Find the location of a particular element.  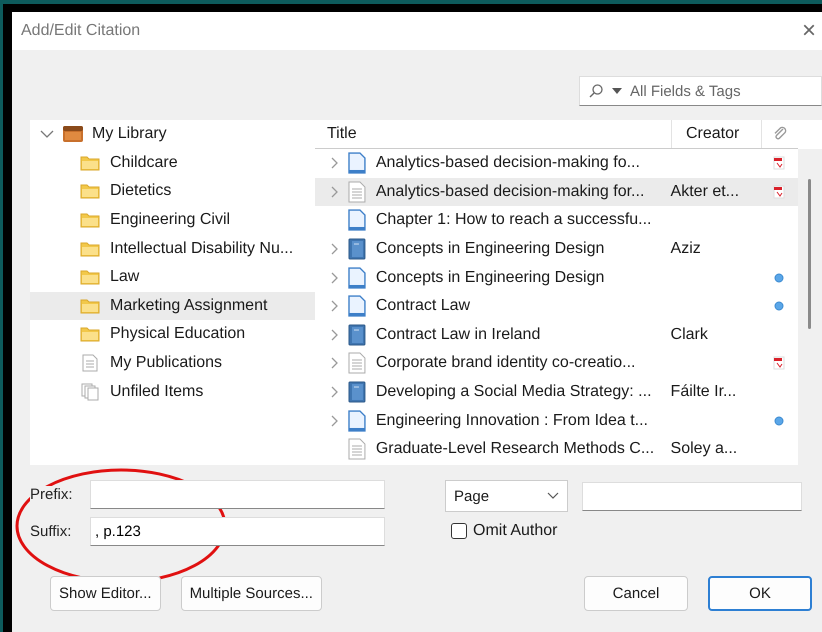

tree-item: Physical Education is located at coordinates (172, 334).